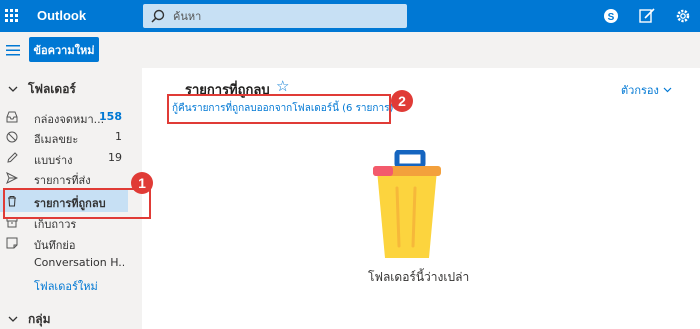 The image size is (700, 329). I want to click on app-title: Outlook, so click(61, 15).